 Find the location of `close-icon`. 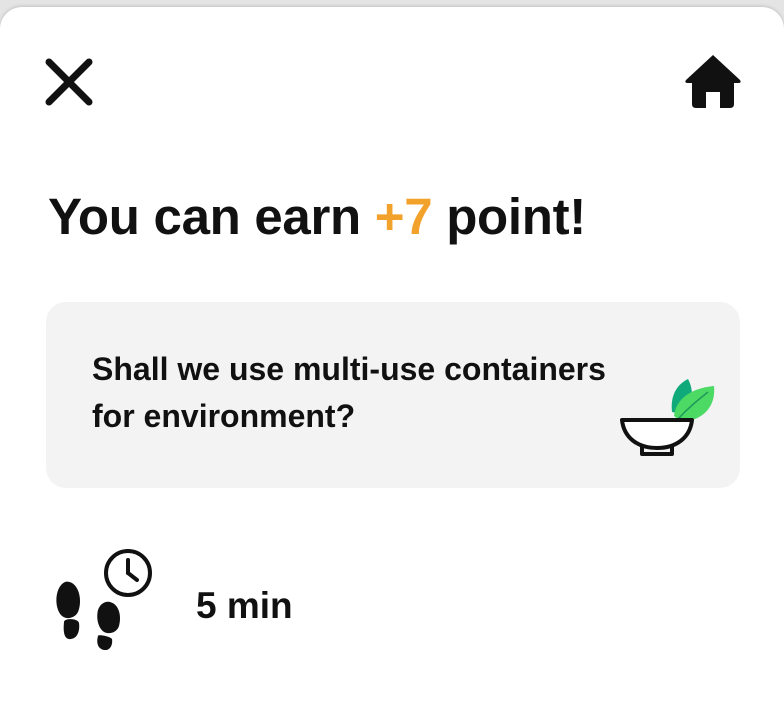

close-icon is located at coordinates (69, 82).